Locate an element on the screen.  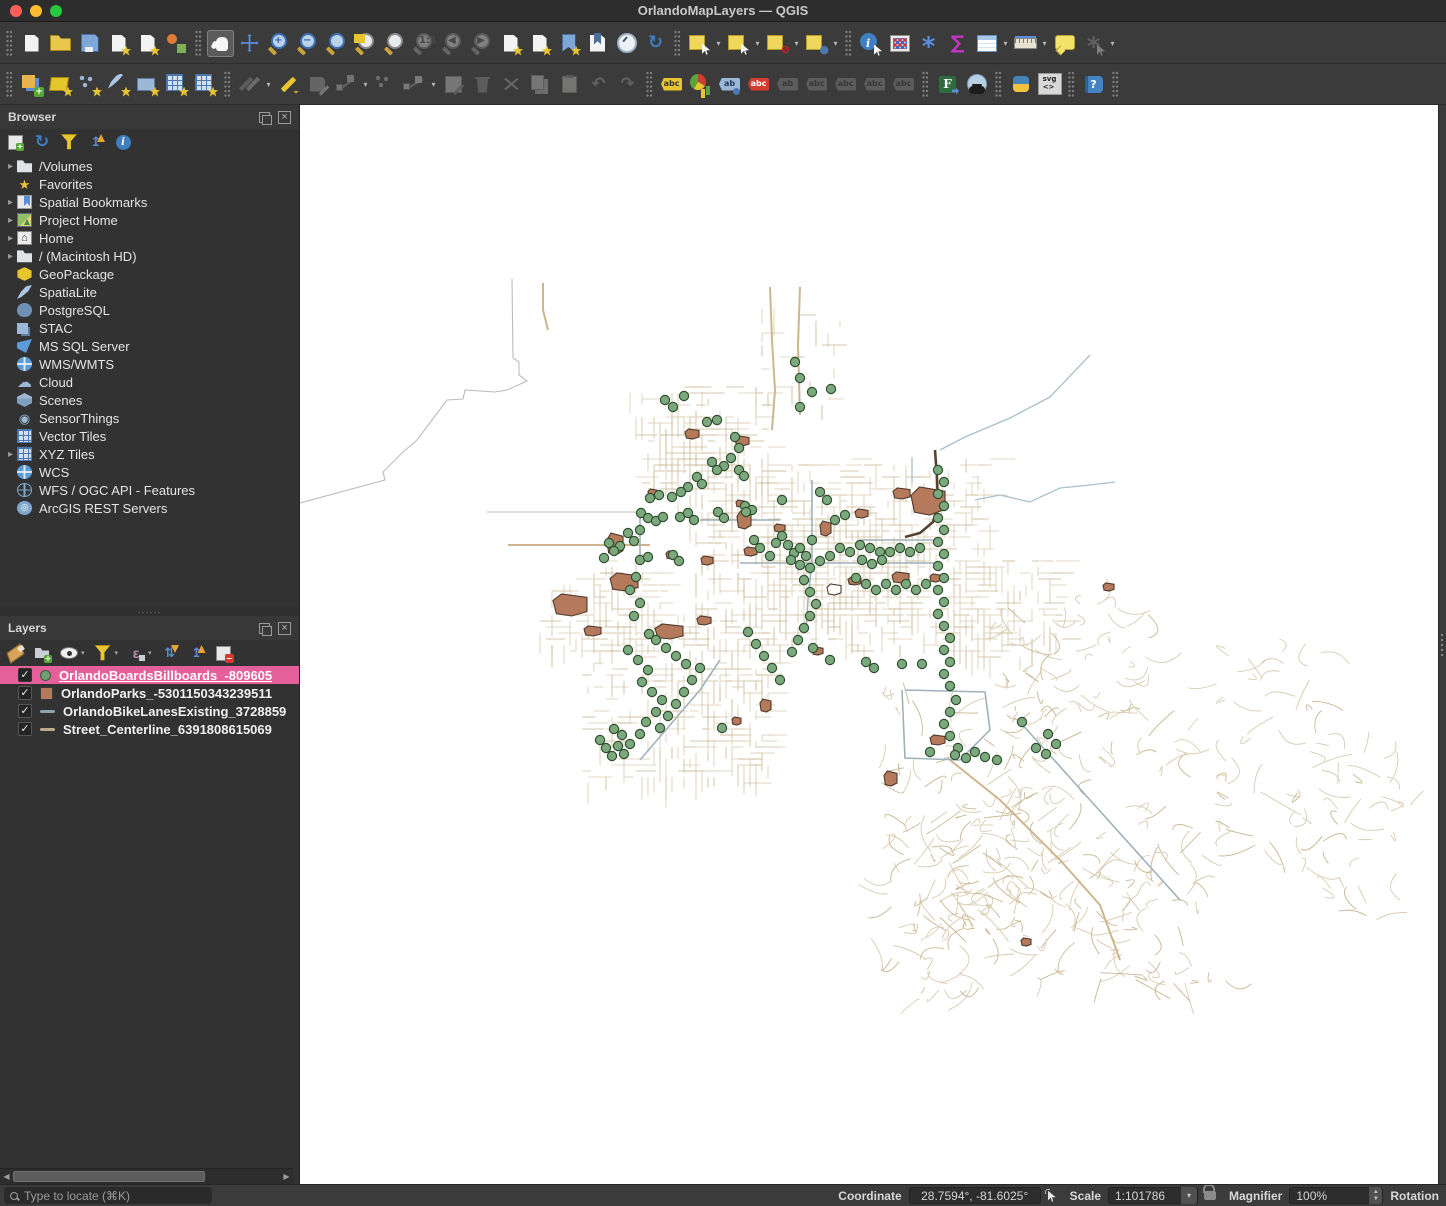
add-line-feature-button is located at coordinates (346, 84).